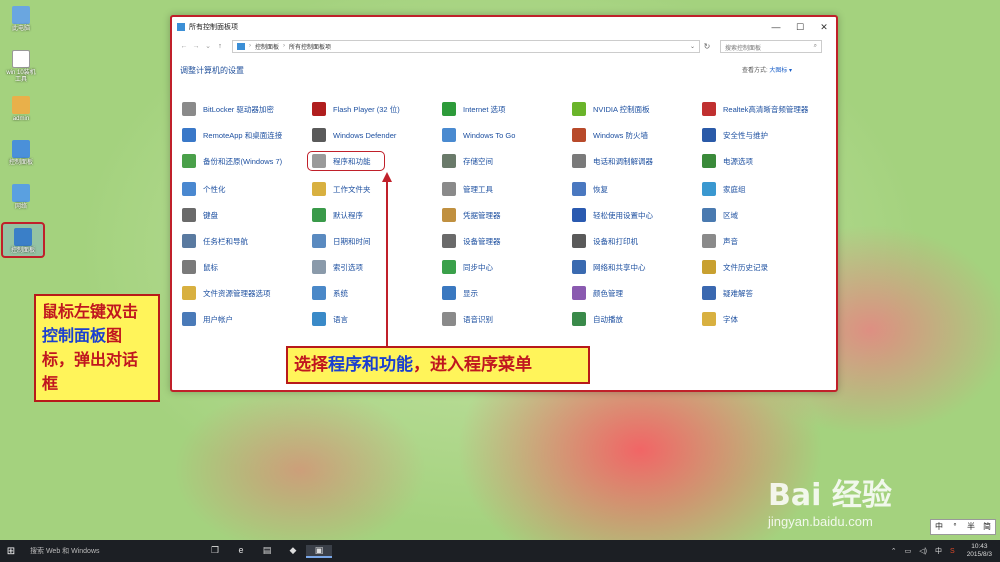 This screenshot has height=562, width=1000. I want to click on breadcrumb-control-panel: 控制面板, so click(267, 46).